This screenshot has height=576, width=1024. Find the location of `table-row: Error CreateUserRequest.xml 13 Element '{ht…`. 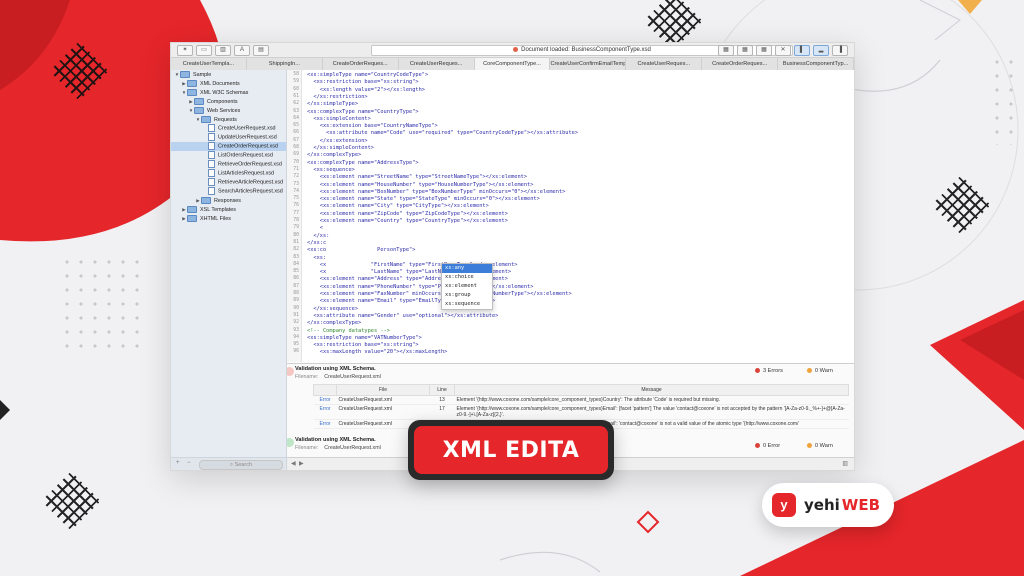

table-row: Error CreateUserRequest.xml 13 Element '{ht… is located at coordinates (581, 400).